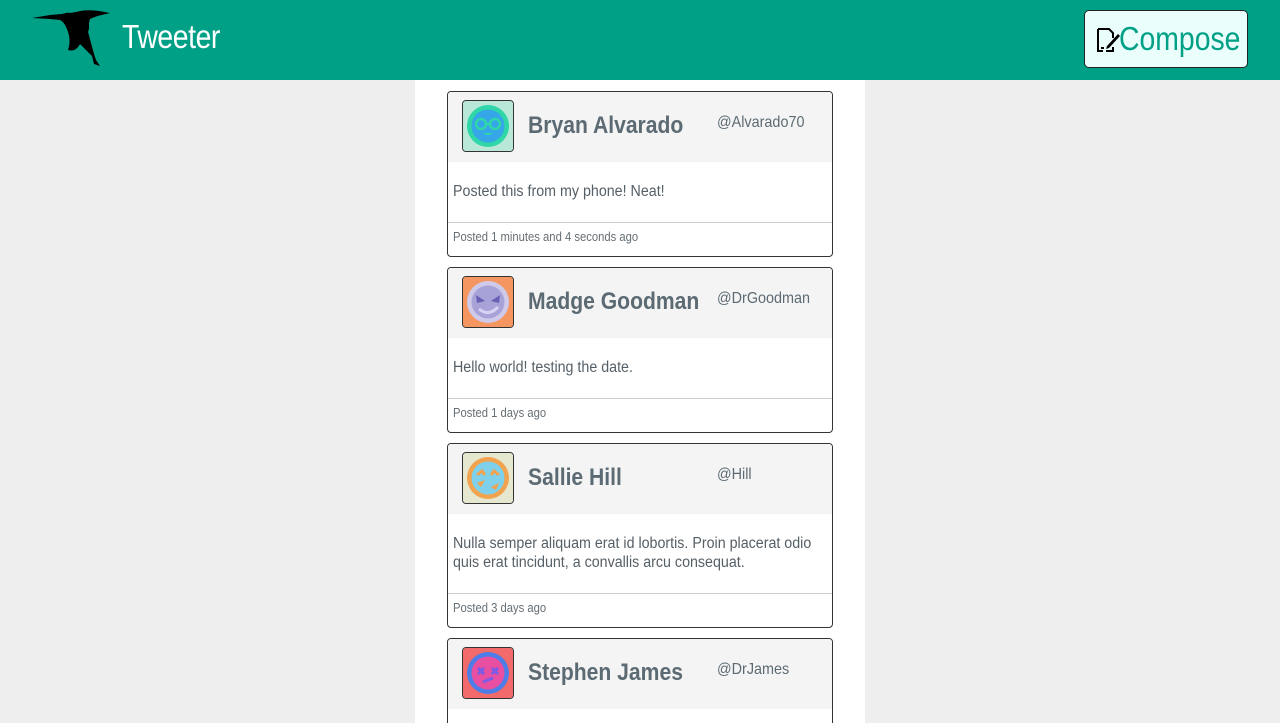 The width and height of the screenshot is (1280, 723). What do you see at coordinates (640, 239) in the screenshot?
I see `tweet-footer: Posted 1 minutes and 4 seconds ago` at bounding box center [640, 239].